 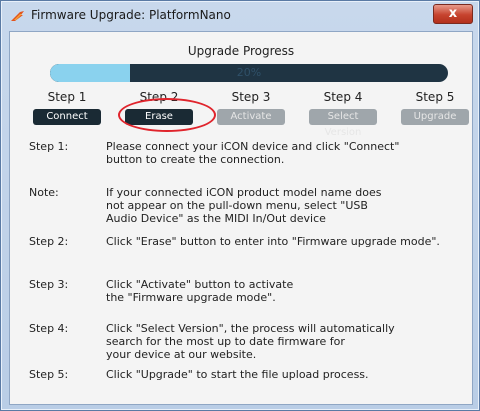 What do you see at coordinates (435, 117) in the screenshot?
I see `upgrade-button: Upgrade` at bounding box center [435, 117].